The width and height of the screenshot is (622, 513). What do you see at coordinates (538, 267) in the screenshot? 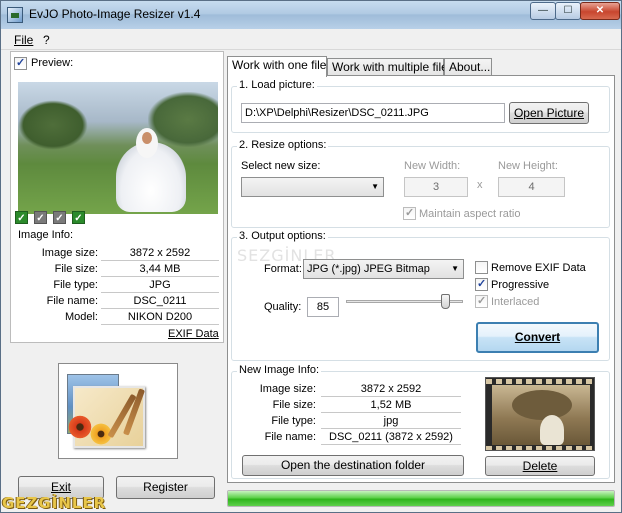
I see `remove-exif-label: Remove EXIF Data` at bounding box center [538, 267].